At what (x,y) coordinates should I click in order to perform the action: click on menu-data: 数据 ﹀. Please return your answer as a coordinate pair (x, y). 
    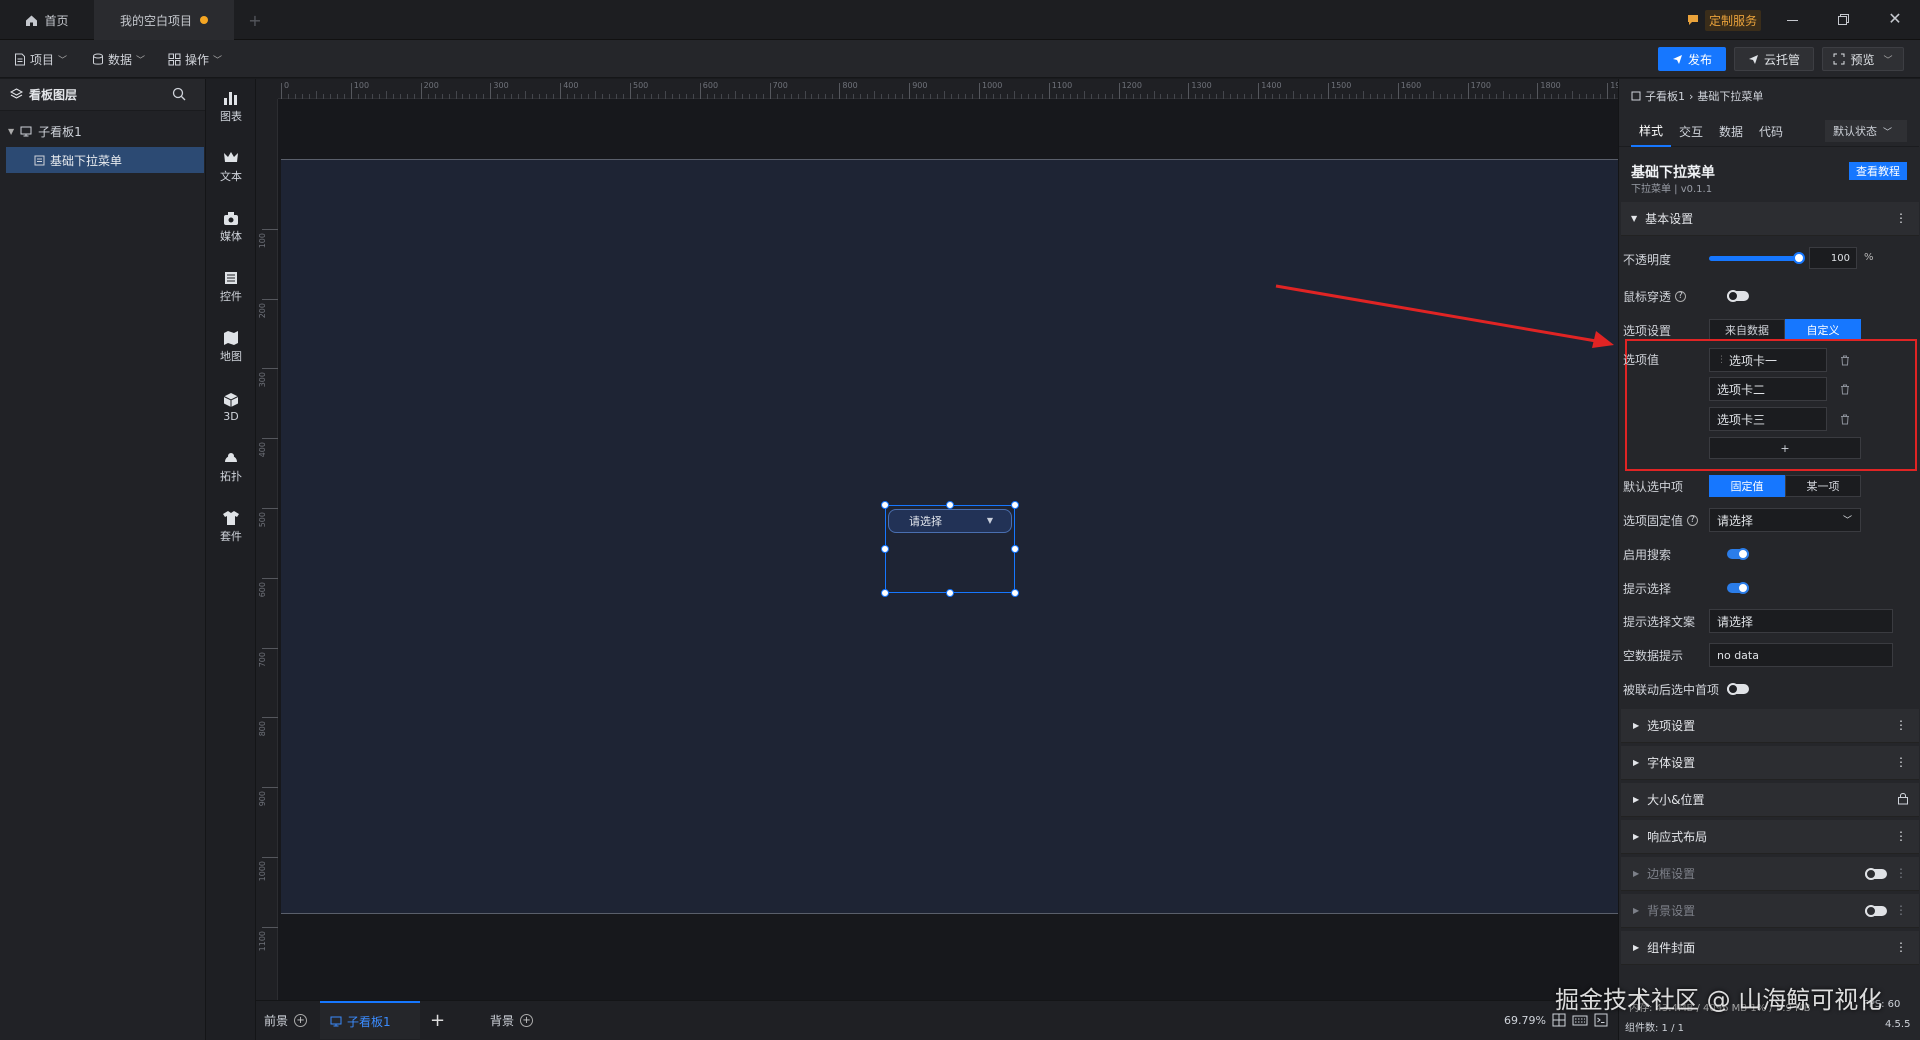
    Looking at the image, I should click on (118, 59).